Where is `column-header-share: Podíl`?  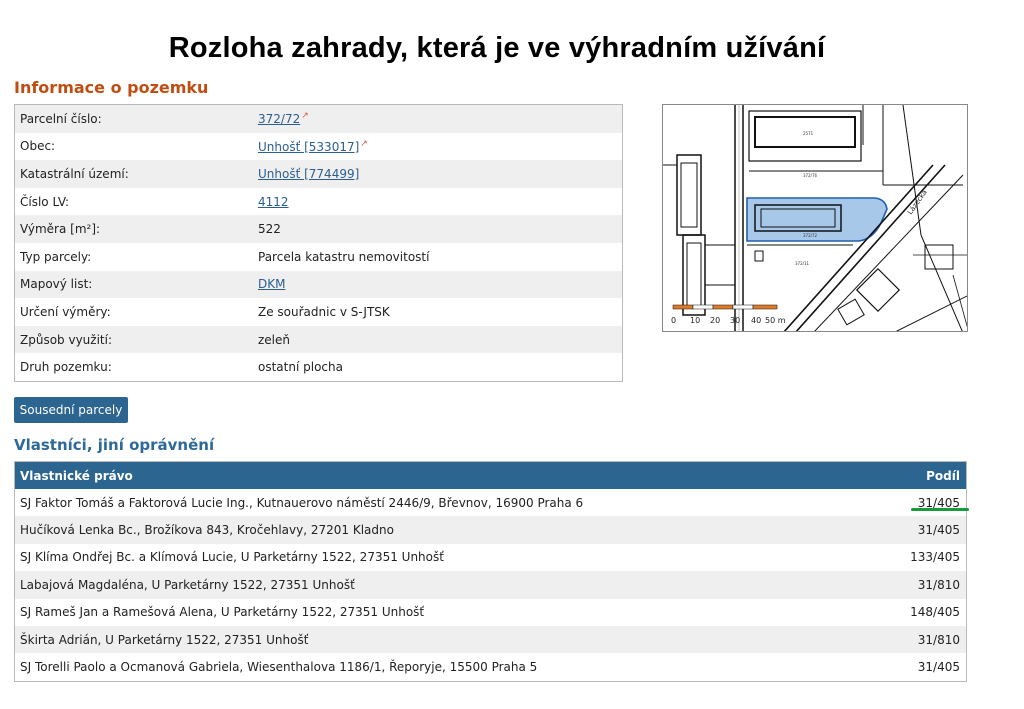 column-header-share: Podíl is located at coordinates (943, 475).